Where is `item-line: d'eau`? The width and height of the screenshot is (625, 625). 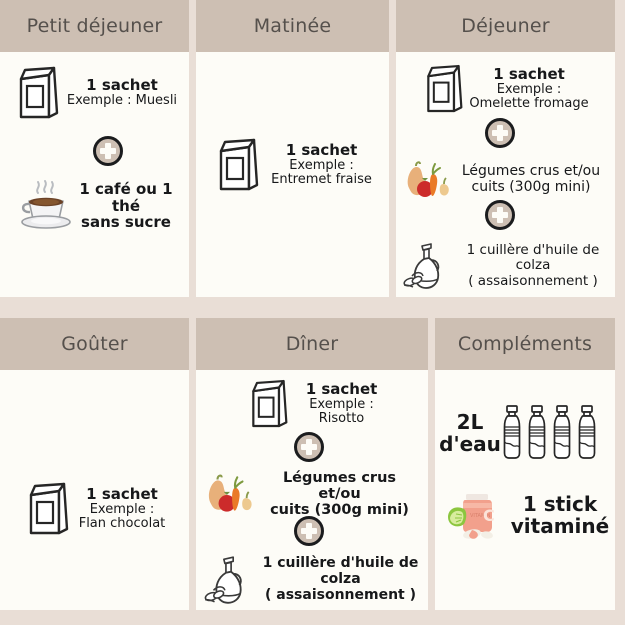 item-line: d'eau is located at coordinates (470, 444).